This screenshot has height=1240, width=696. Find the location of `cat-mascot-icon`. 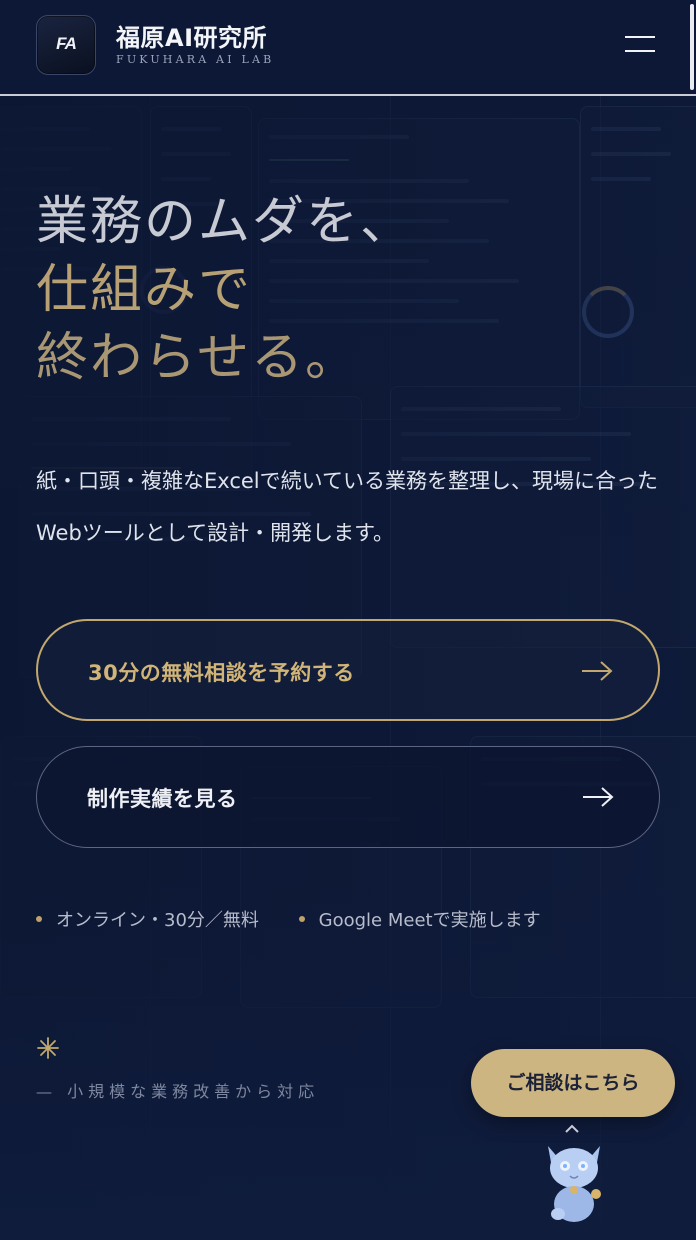

cat-mascot-icon is located at coordinates (574, 1181).